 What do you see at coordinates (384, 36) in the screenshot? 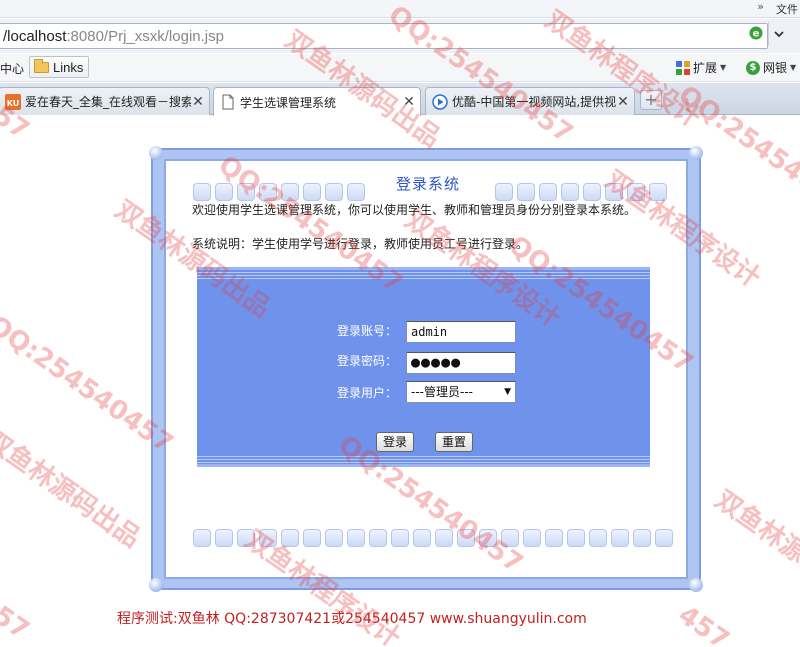
I see `url-input: /localhost:8080/Prj_xsxk/login.jsp` at bounding box center [384, 36].